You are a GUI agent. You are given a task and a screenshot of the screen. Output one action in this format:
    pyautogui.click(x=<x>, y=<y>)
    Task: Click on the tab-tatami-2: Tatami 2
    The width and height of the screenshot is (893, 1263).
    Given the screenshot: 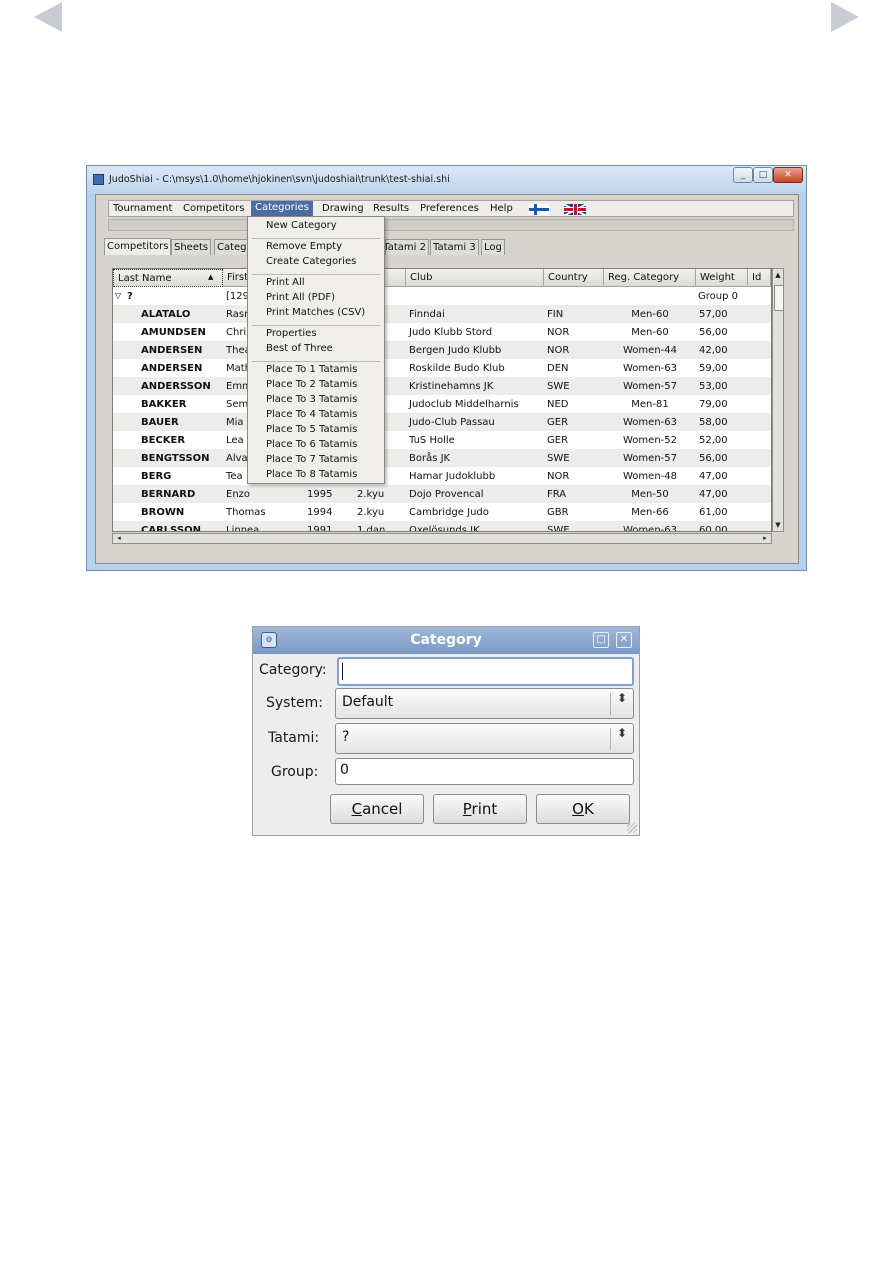 What is the action you would take?
    pyautogui.click(x=407, y=247)
    